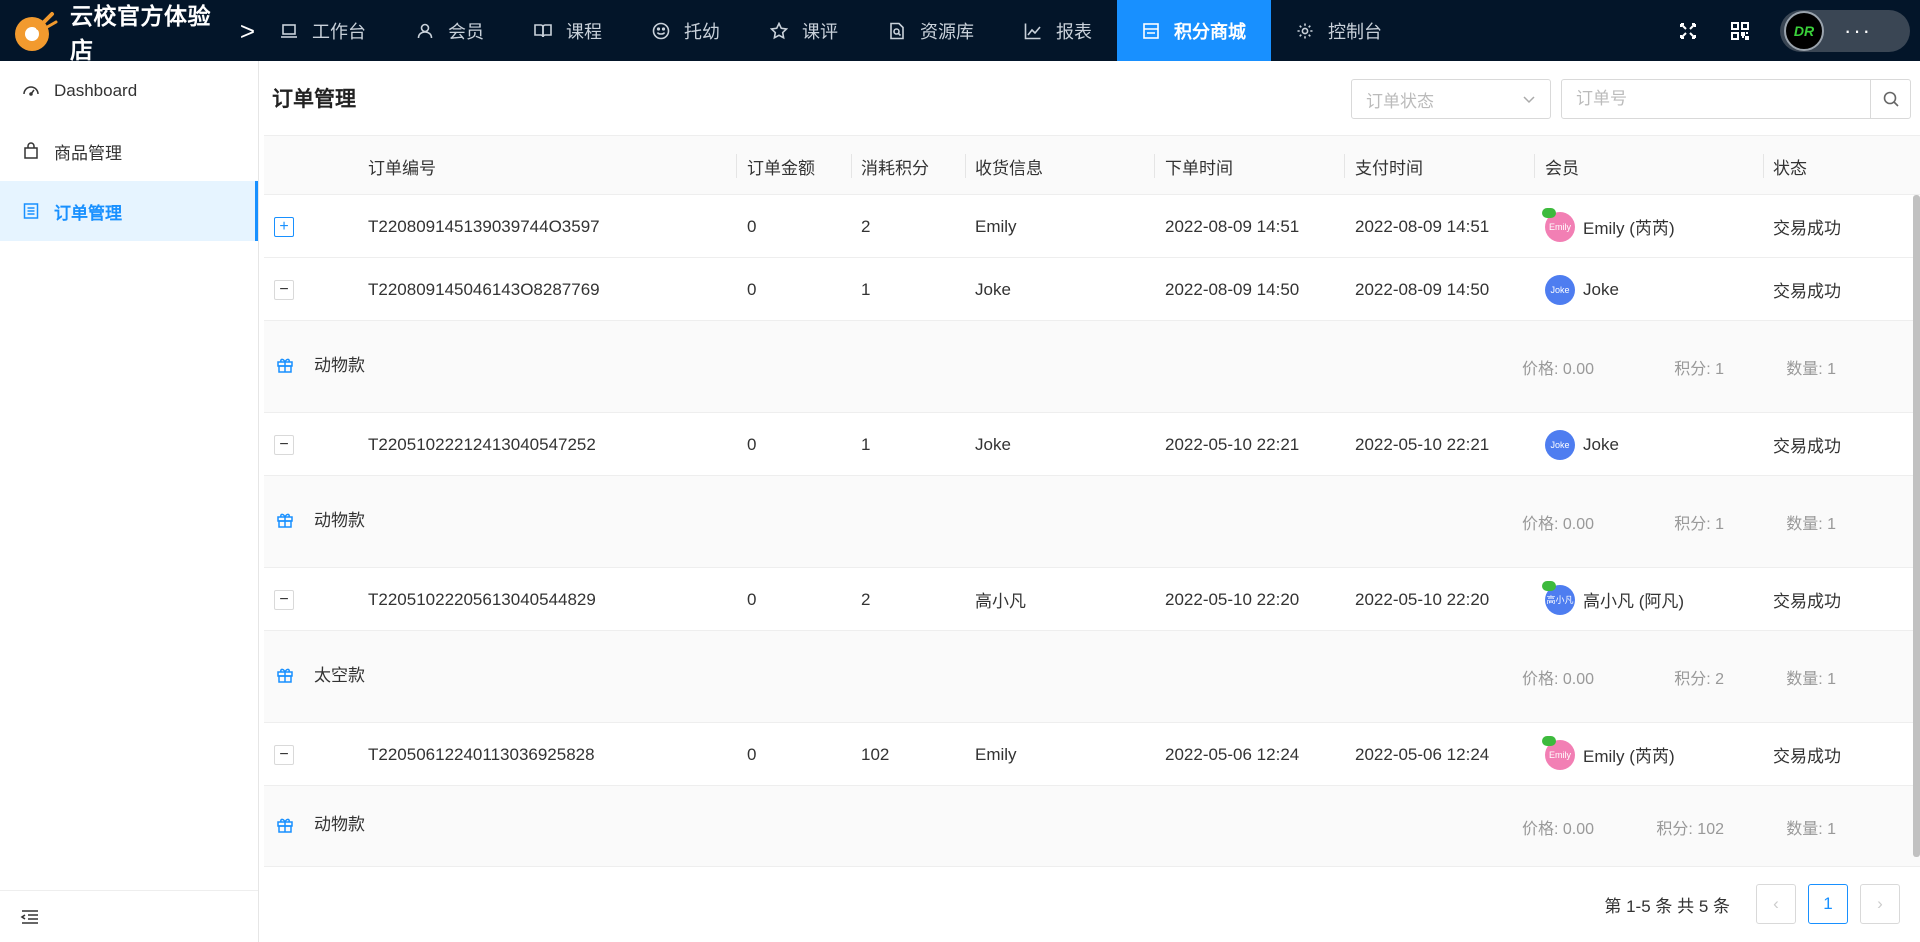  I want to click on product-points: 积分: 2, so click(1699, 679).